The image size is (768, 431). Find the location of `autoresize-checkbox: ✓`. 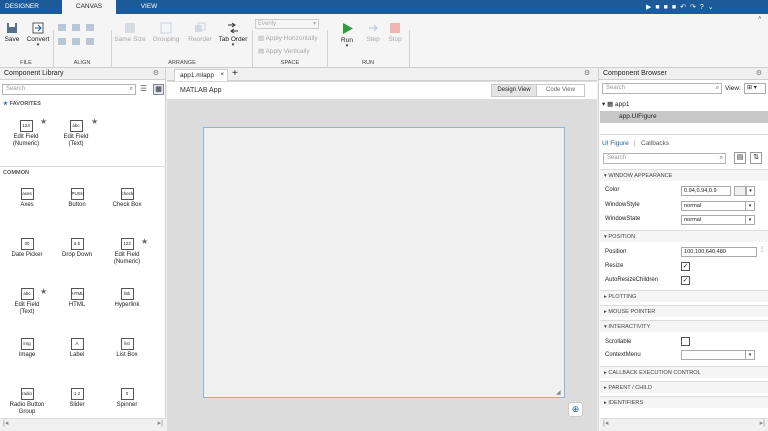

autoresize-checkbox: ✓ is located at coordinates (685, 280).